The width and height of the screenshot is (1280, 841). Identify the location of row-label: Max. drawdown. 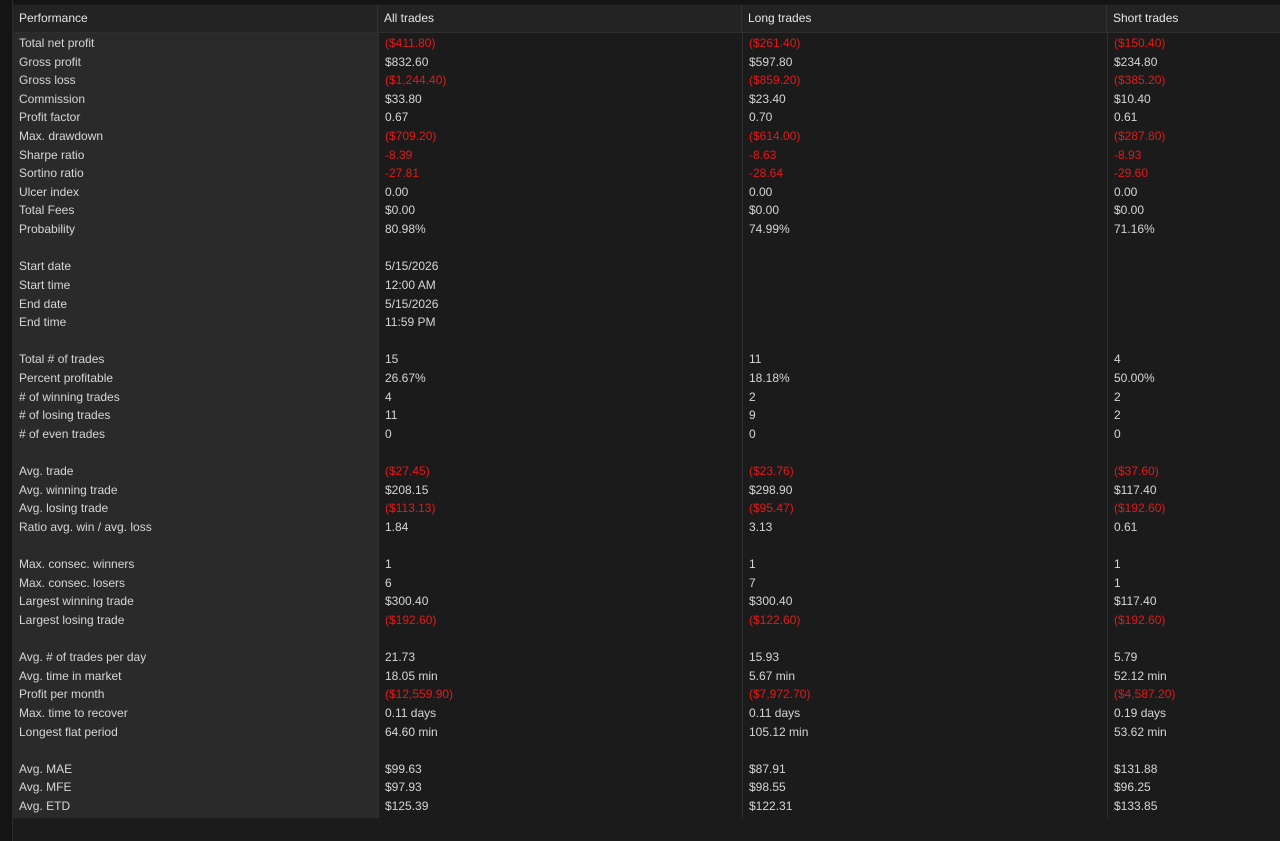
(61, 136).